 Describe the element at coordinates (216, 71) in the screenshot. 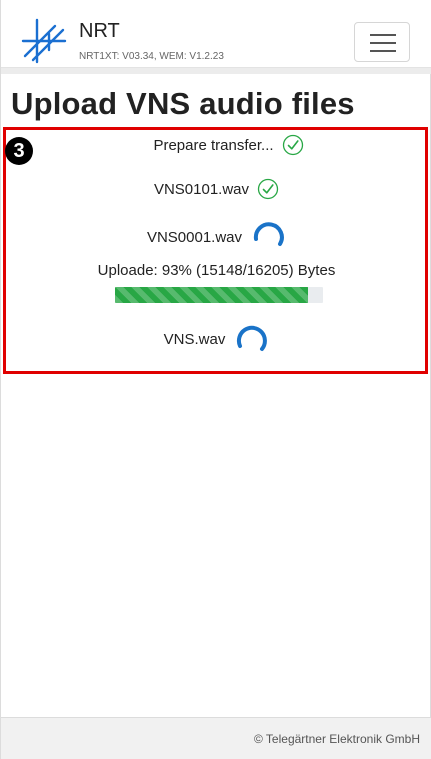

I see `navbar-divider` at that location.